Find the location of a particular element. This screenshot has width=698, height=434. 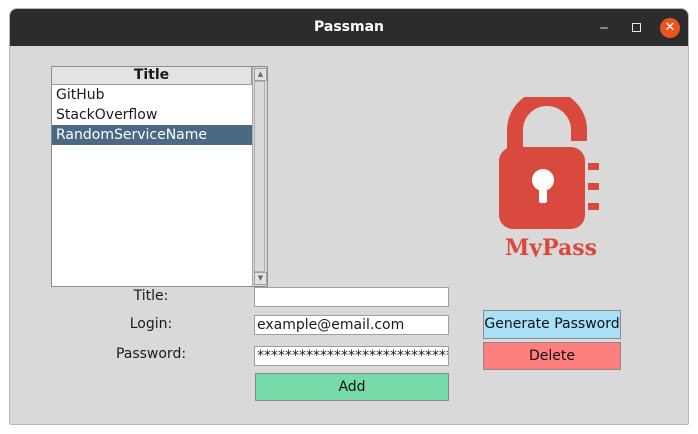

password-label: Password: is located at coordinates (151, 354).